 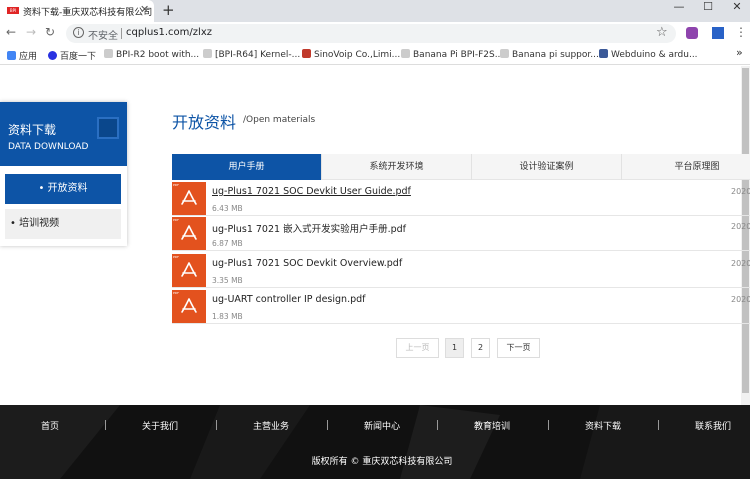 I want to click on browser-toolbar: ← → ↻ i 不安全 cqplus1.com/zlxz ☆ ⋮, so click(x=375, y=33).